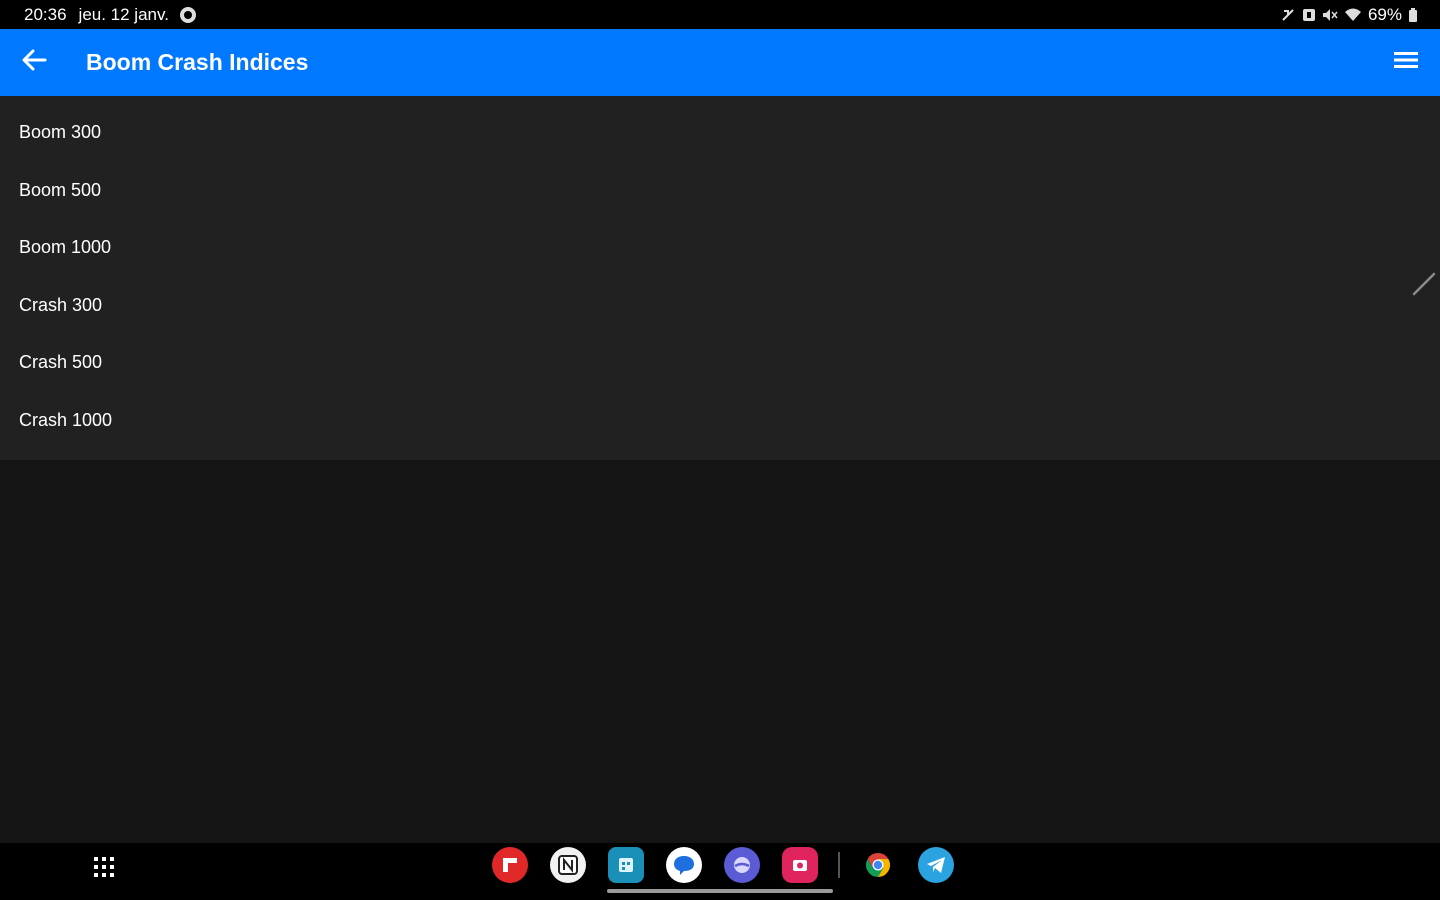  I want to click on hamburger-menu-icon, so click(1406, 62).